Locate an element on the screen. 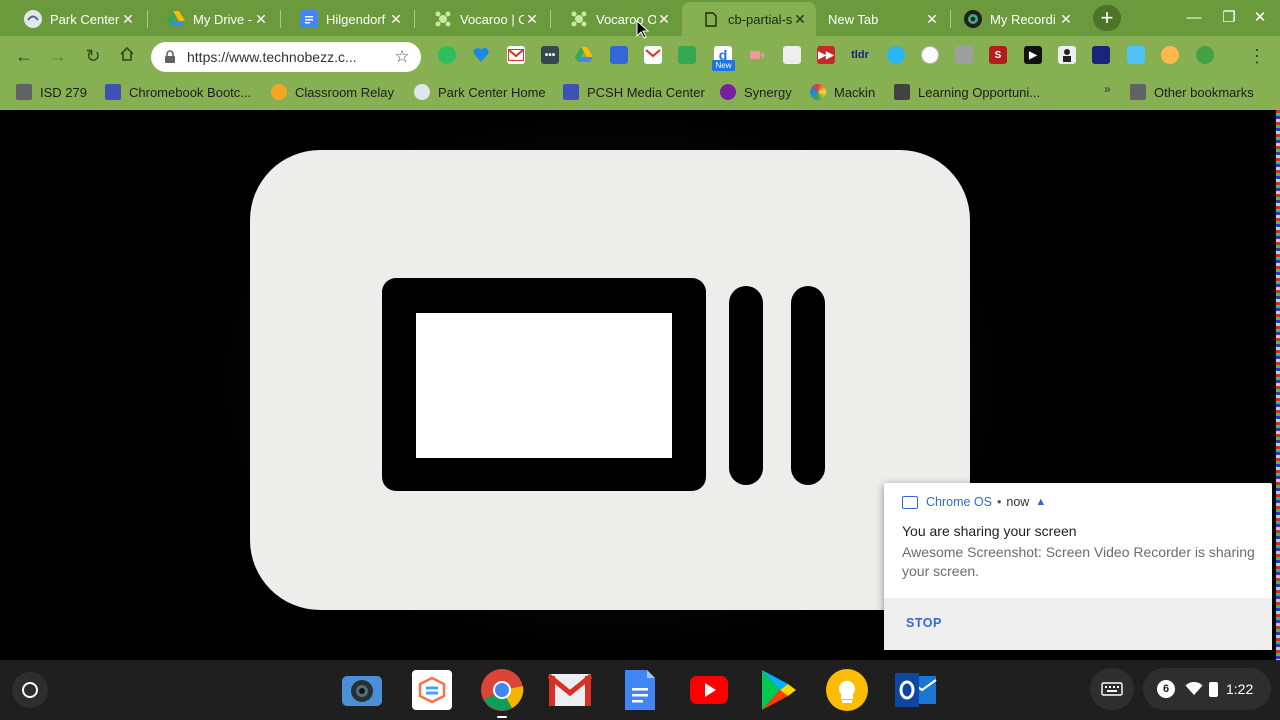  bookmark-synergy: Synergy is located at coordinates (756, 92).